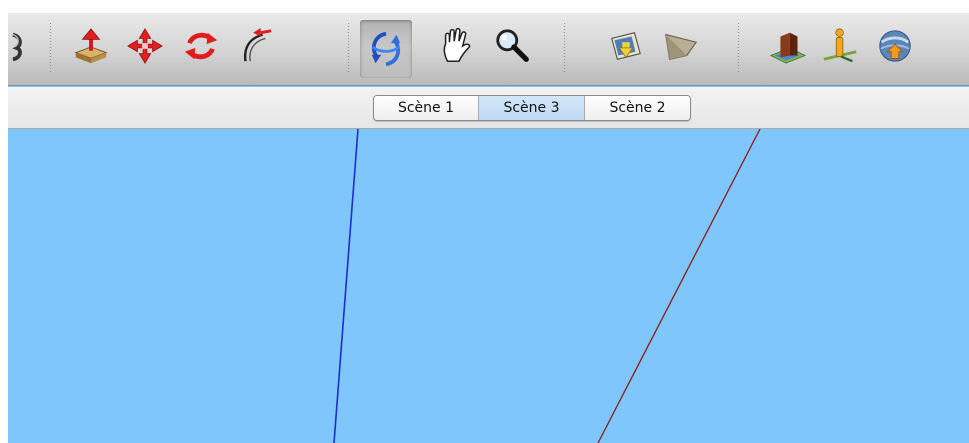 The width and height of the screenshot is (969, 443). I want to click on scene-tab-bar: Scène 1 Scène 3 Scène 2, so click(488, 108).